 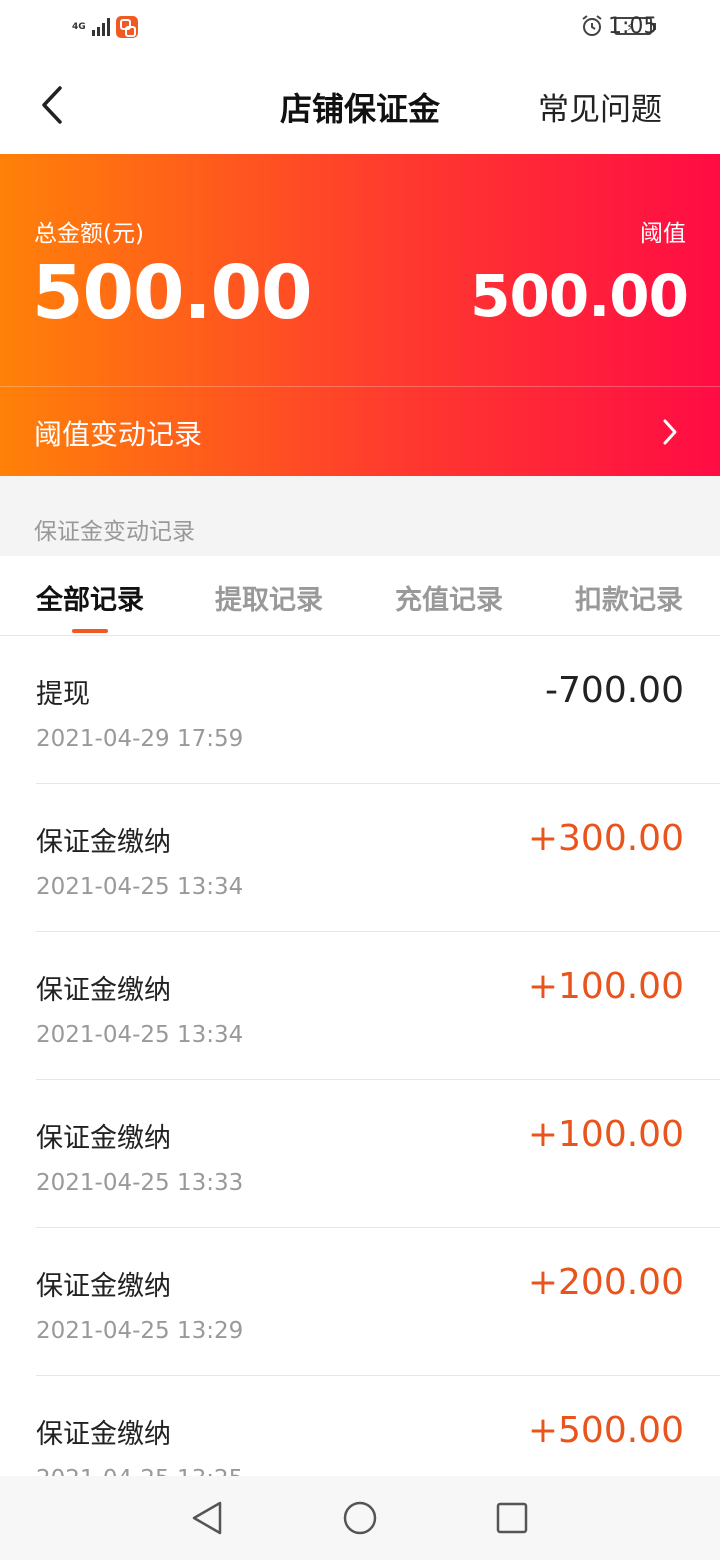 I want to click on tab-all-records: 全部记录, so click(x=90, y=597).